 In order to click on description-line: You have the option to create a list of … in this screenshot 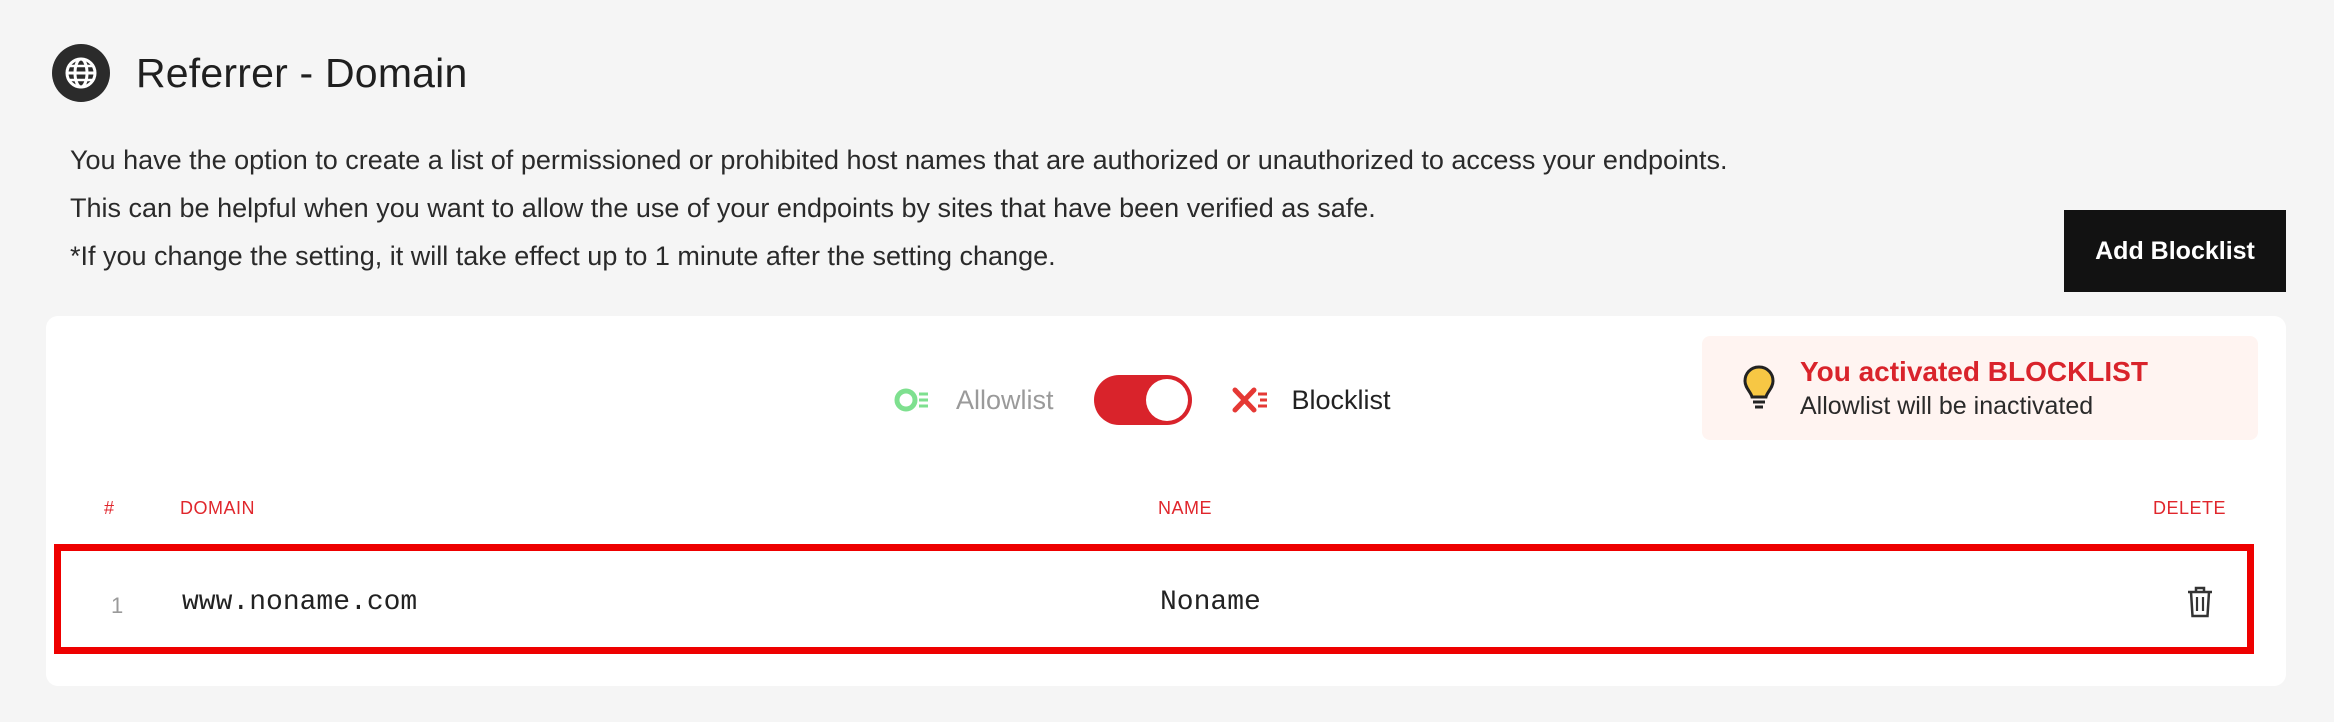, I will do `click(899, 160)`.